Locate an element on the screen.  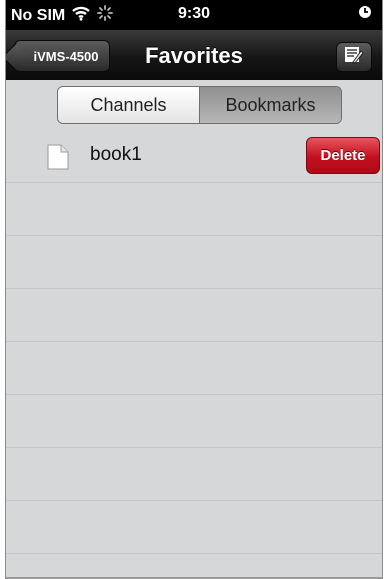
navigation-bar: iVMS-4500 Favorites is located at coordinates (194, 55).